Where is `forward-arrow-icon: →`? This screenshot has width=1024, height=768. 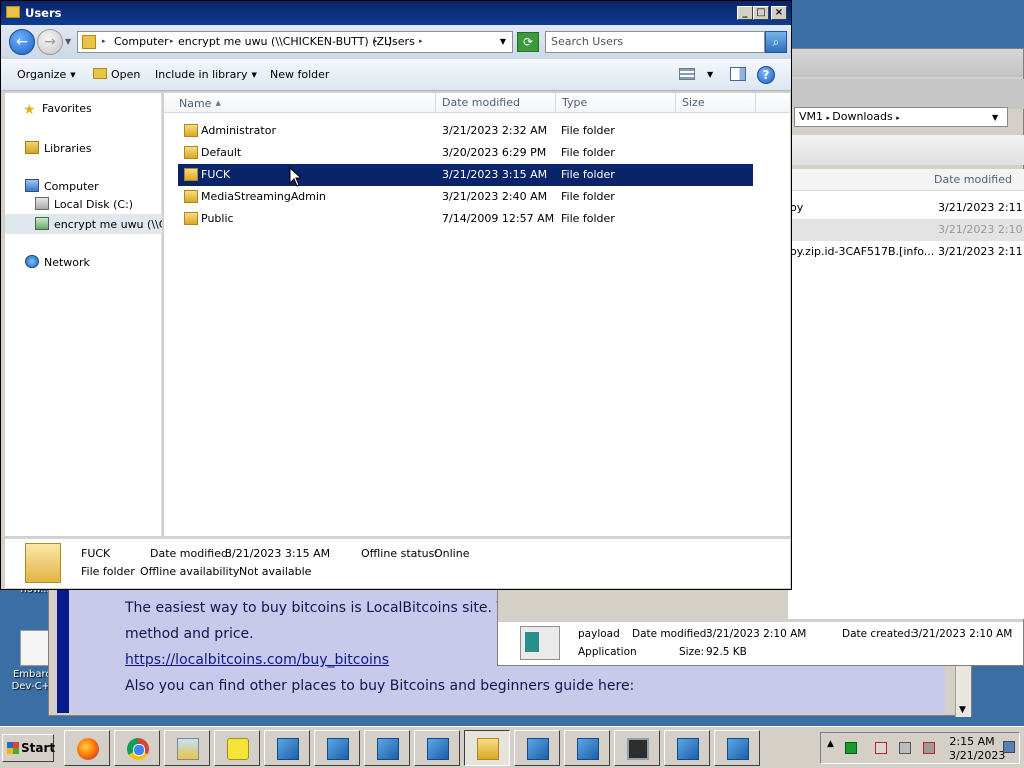 forward-arrow-icon: → is located at coordinates (50, 42).